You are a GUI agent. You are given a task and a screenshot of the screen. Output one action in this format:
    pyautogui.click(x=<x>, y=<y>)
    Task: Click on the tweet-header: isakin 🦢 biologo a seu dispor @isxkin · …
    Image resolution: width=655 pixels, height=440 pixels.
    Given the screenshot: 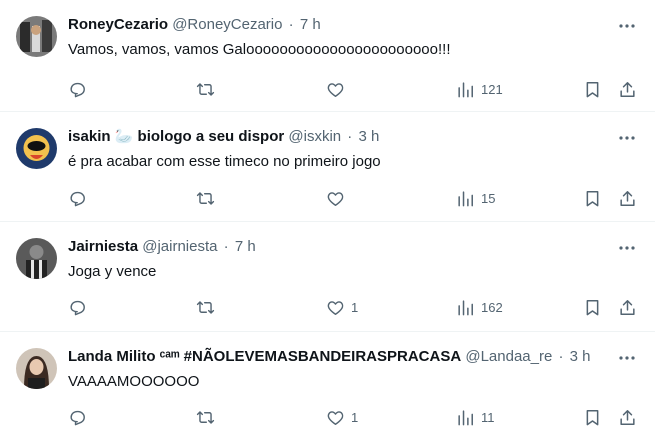 What is the action you would take?
    pyautogui.click(x=341, y=137)
    